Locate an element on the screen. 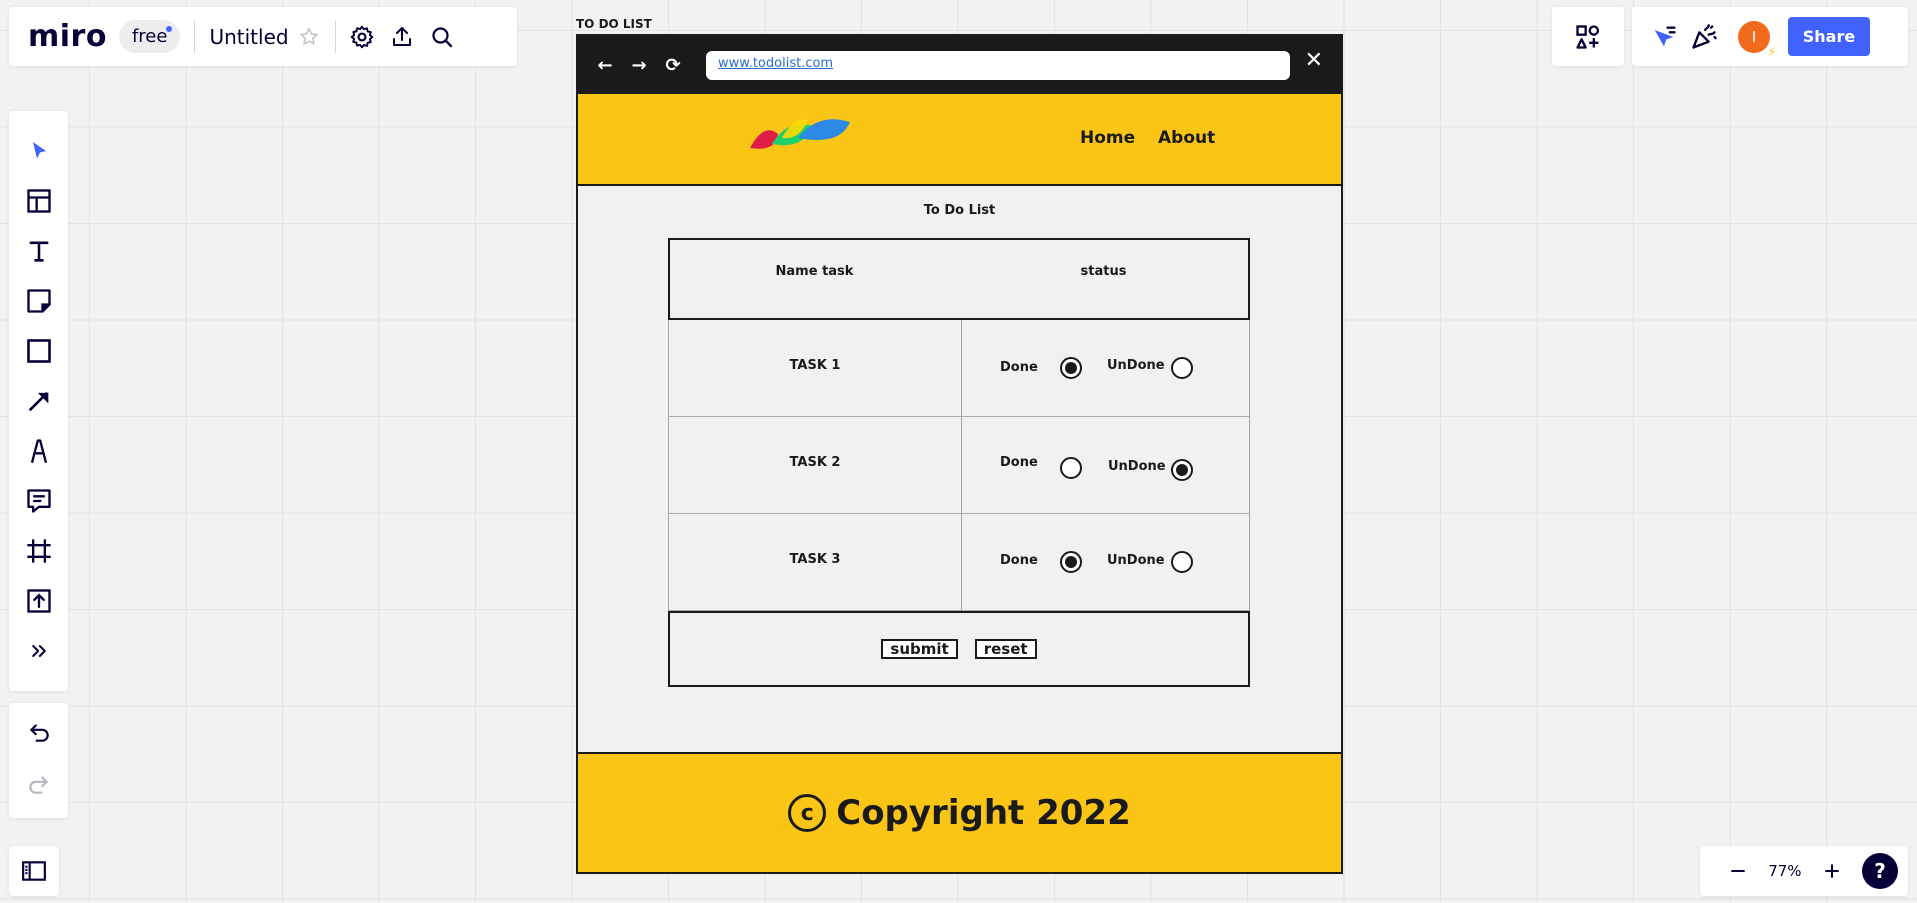 The image size is (1917, 903). back-arrow-icon: ← is located at coordinates (605, 65).